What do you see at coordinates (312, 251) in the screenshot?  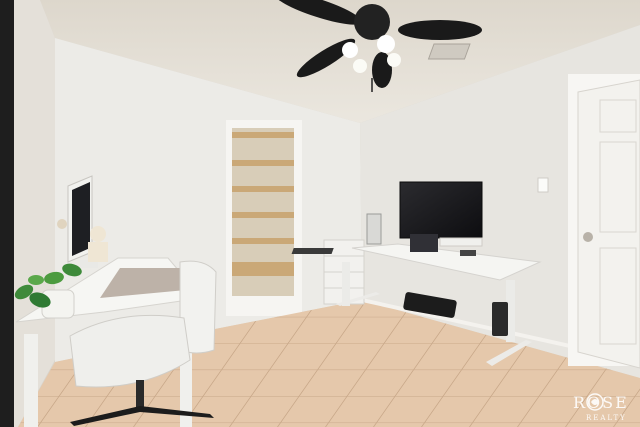 I see `keyboard` at bounding box center [312, 251].